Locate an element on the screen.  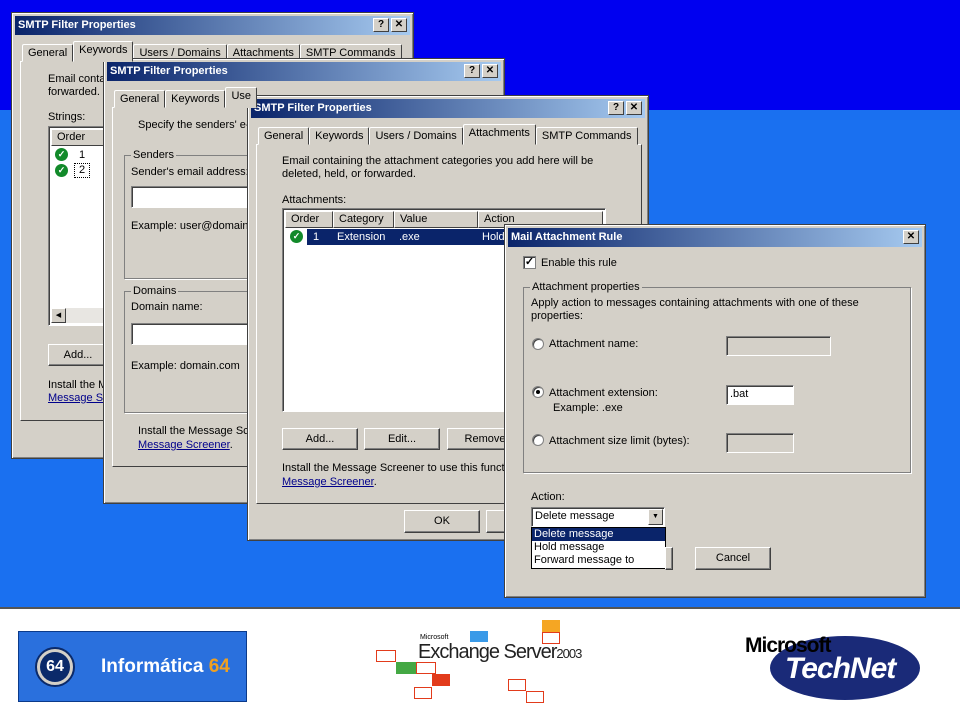
row-action: Hold is located at coordinates (493, 237).